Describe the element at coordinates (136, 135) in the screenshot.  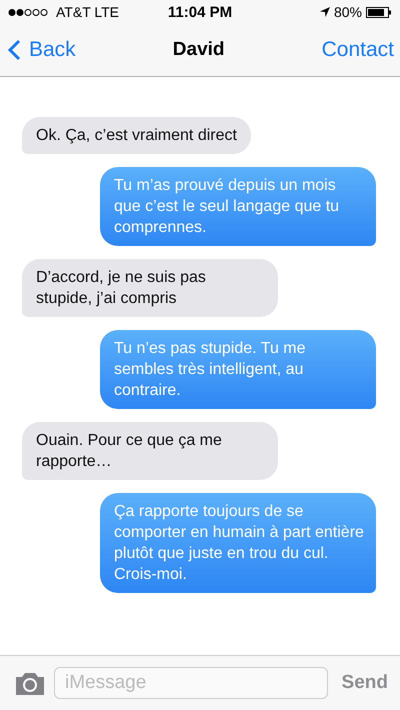
I see `message-bubble: Ok. Ça, c’est vraiment direct` at that location.